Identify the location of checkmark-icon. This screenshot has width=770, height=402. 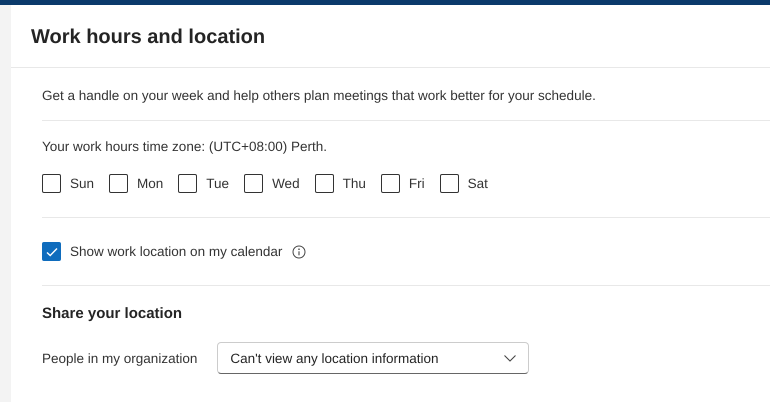
(52, 251).